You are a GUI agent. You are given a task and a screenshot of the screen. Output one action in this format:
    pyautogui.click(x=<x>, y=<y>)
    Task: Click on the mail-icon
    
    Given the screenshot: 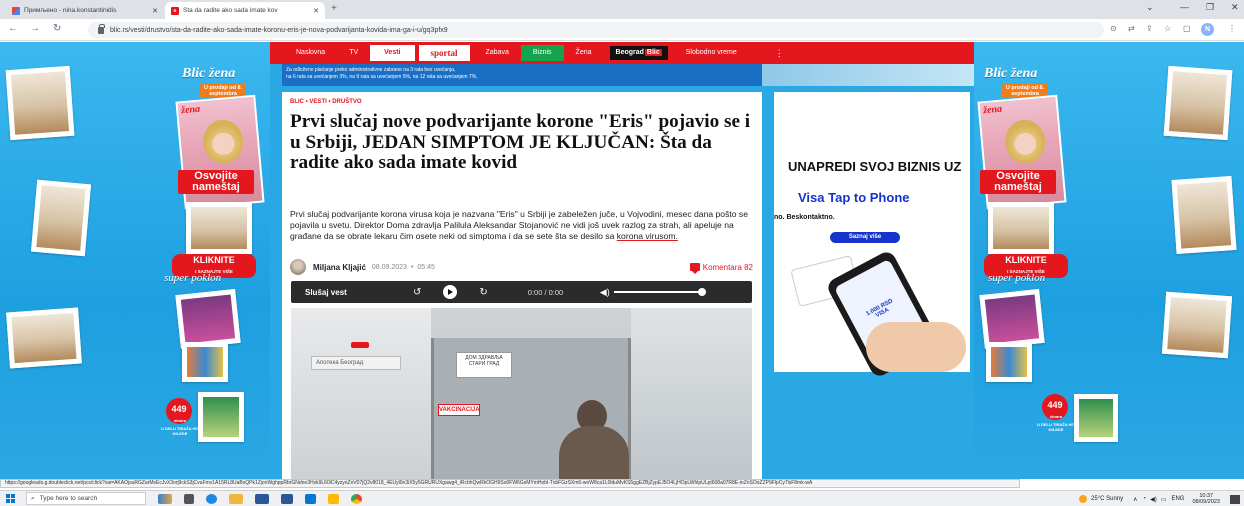 What is the action you would take?
    pyautogui.click(x=262, y=498)
    